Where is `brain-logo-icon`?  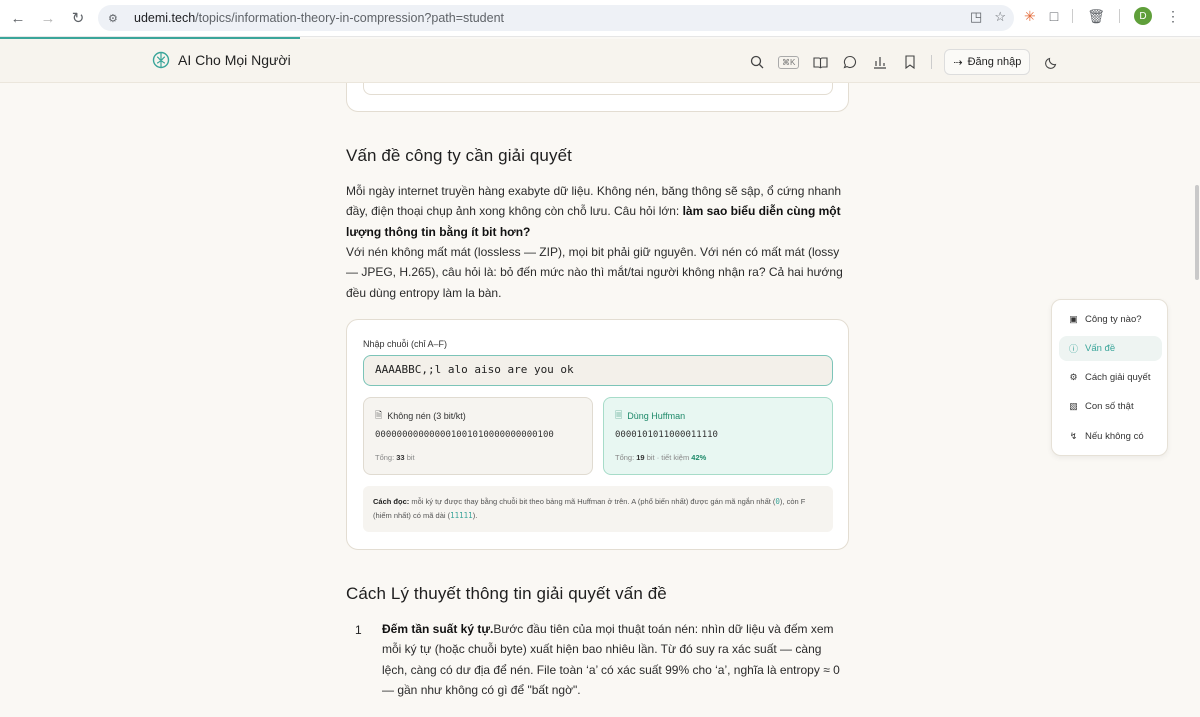 brain-logo-icon is located at coordinates (161, 60).